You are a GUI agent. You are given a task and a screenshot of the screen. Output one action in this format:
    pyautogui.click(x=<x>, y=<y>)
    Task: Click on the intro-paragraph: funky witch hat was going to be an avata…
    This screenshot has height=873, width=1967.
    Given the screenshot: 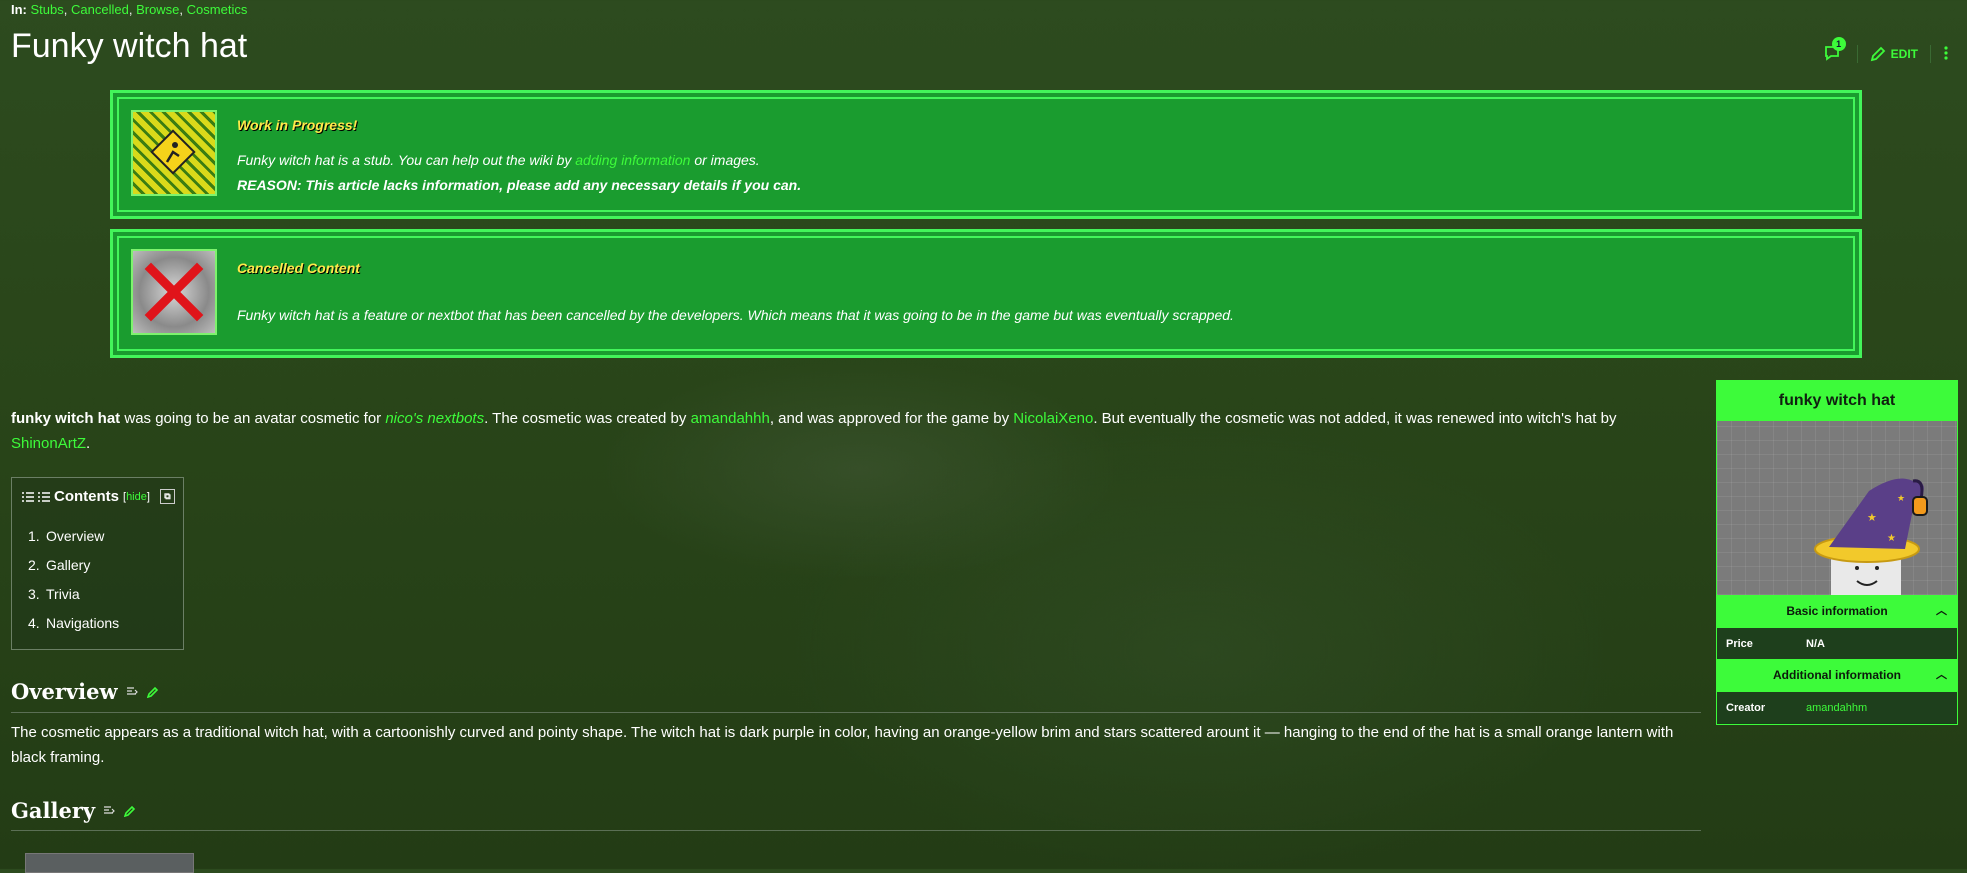 What is the action you would take?
    pyautogui.click(x=851, y=431)
    